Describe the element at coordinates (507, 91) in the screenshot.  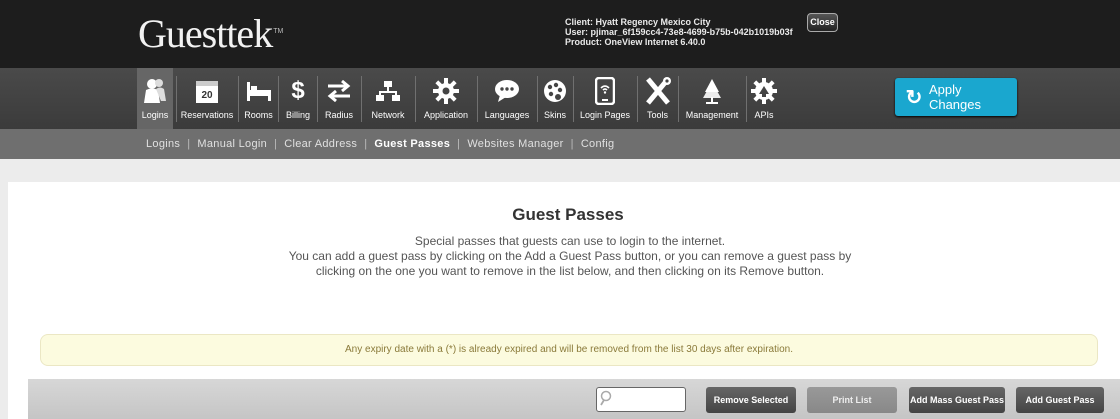
I see `speech-bubble-icon` at that location.